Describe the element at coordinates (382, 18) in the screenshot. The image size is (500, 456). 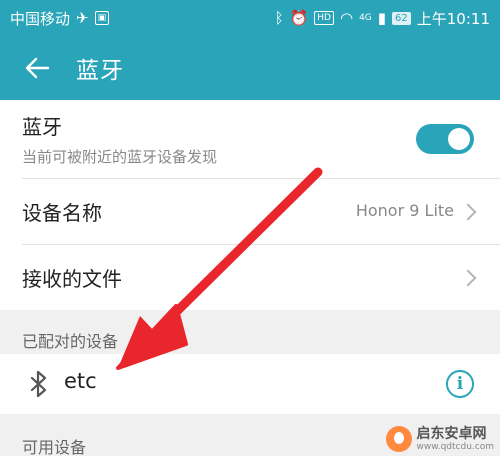
I see `signal-icon: ▮` at that location.